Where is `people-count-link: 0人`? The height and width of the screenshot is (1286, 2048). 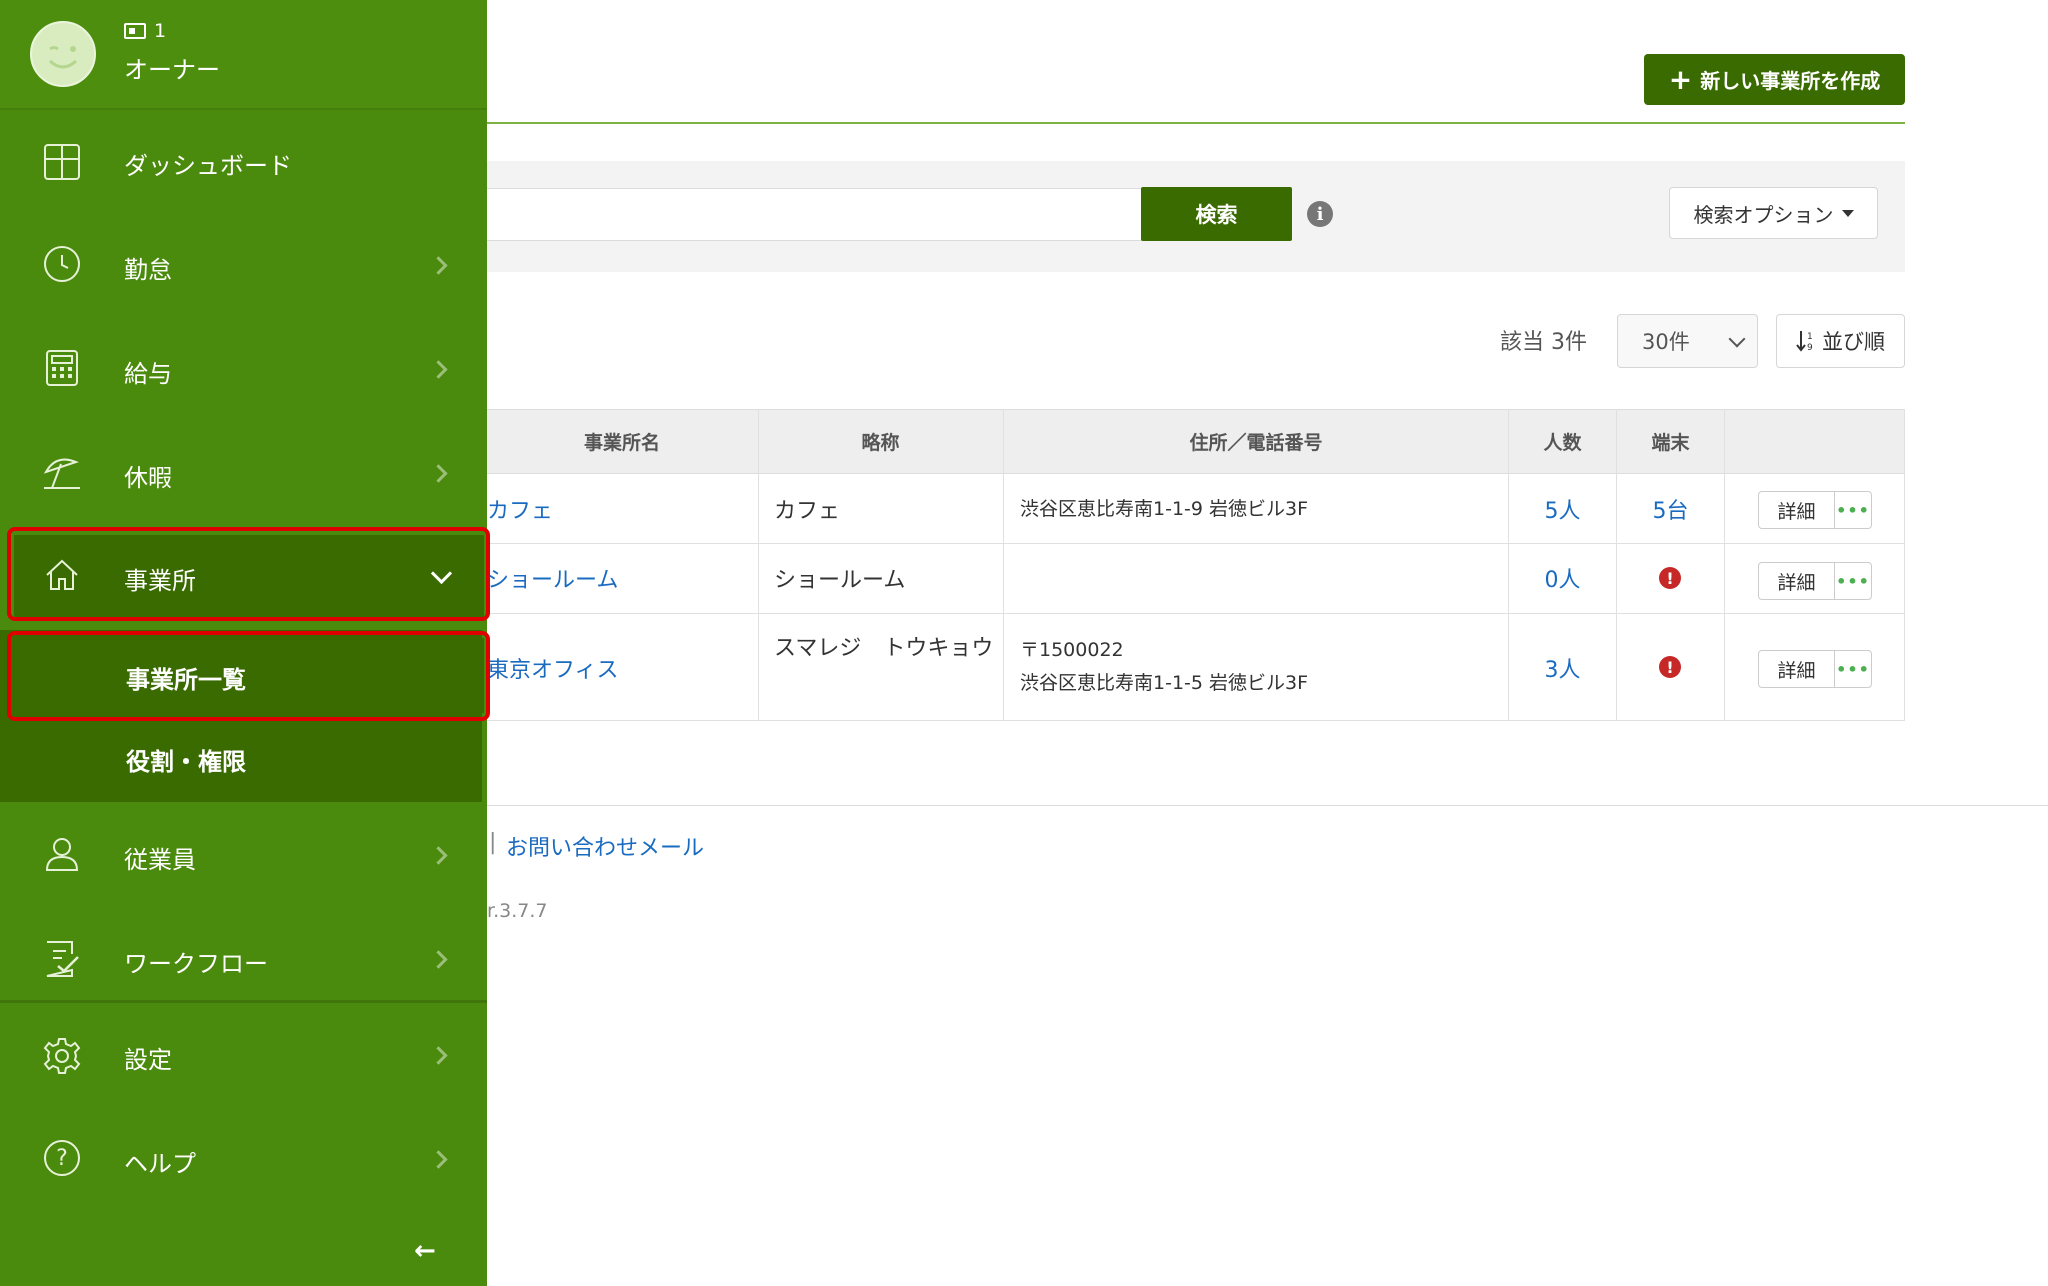
people-count-link: 0人 is located at coordinates (1562, 578).